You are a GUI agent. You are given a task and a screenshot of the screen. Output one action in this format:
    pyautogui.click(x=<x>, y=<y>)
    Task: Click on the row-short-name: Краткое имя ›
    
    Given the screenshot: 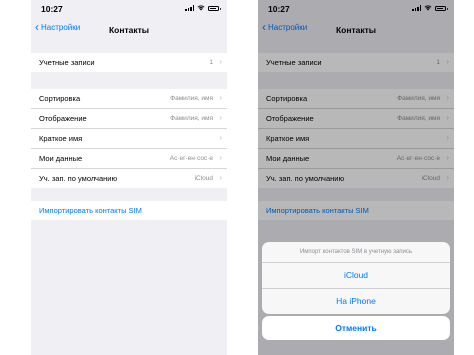 What is the action you would take?
    pyautogui.click(x=129, y=139)
    